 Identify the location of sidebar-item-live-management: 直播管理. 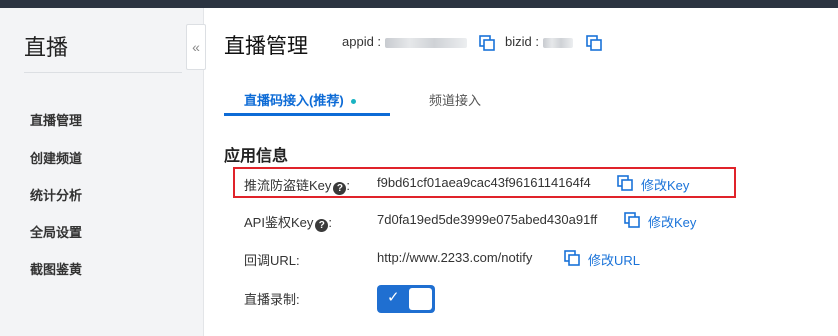
(56, 119).